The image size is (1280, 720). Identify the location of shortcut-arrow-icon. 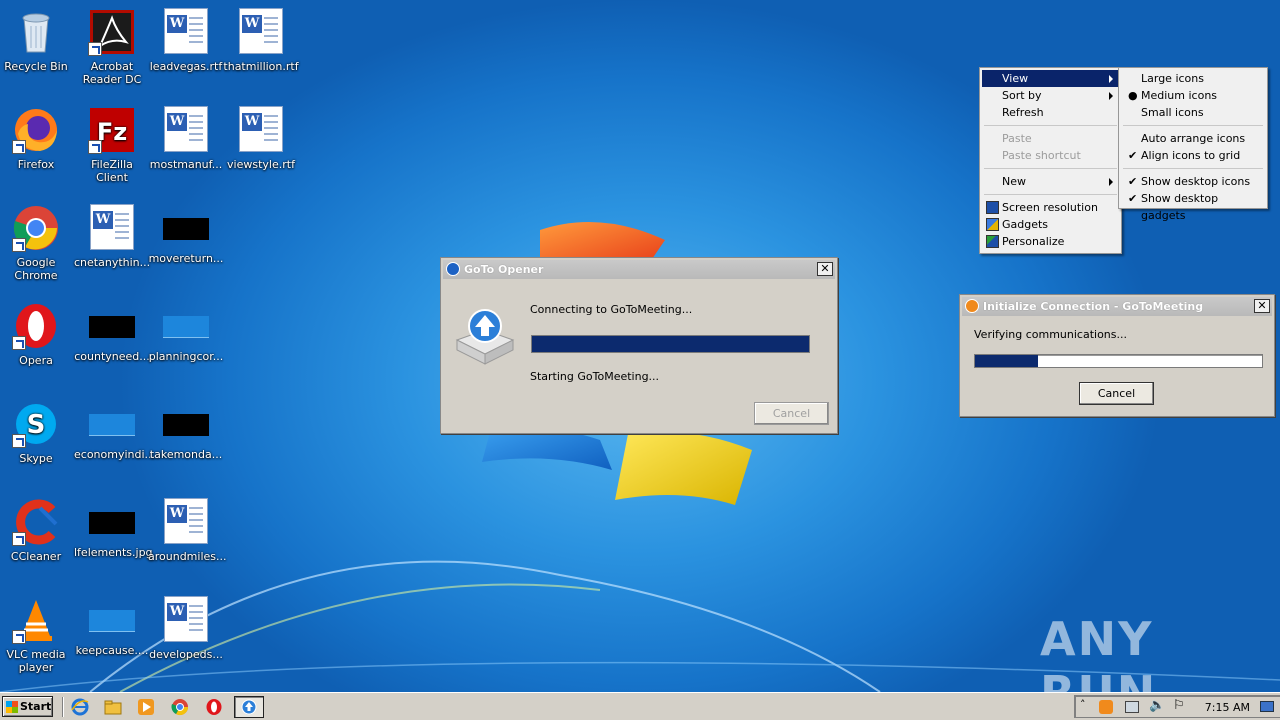
(19, 343).